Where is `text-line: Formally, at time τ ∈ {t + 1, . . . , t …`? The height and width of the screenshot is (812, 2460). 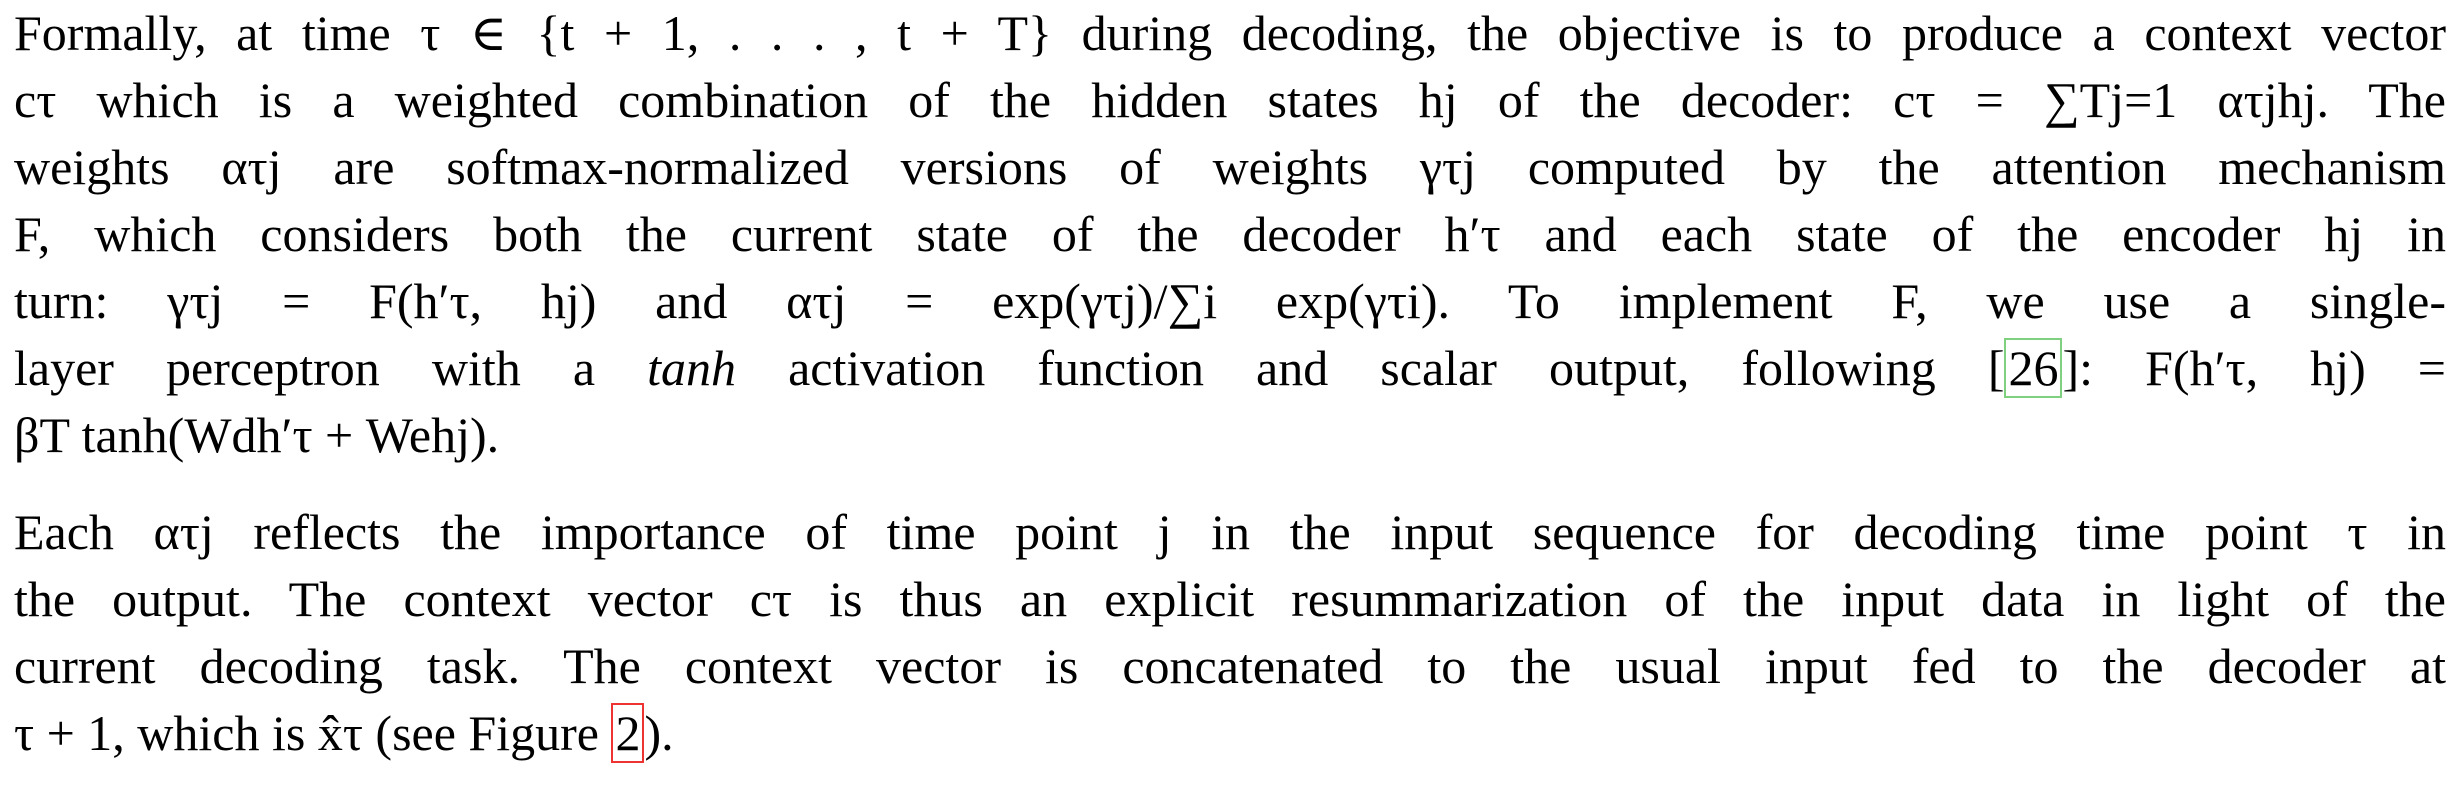
text-line: Formally, at time τ ∈ {t + 1, . . . , t … is located at coordinates (1230, 33).